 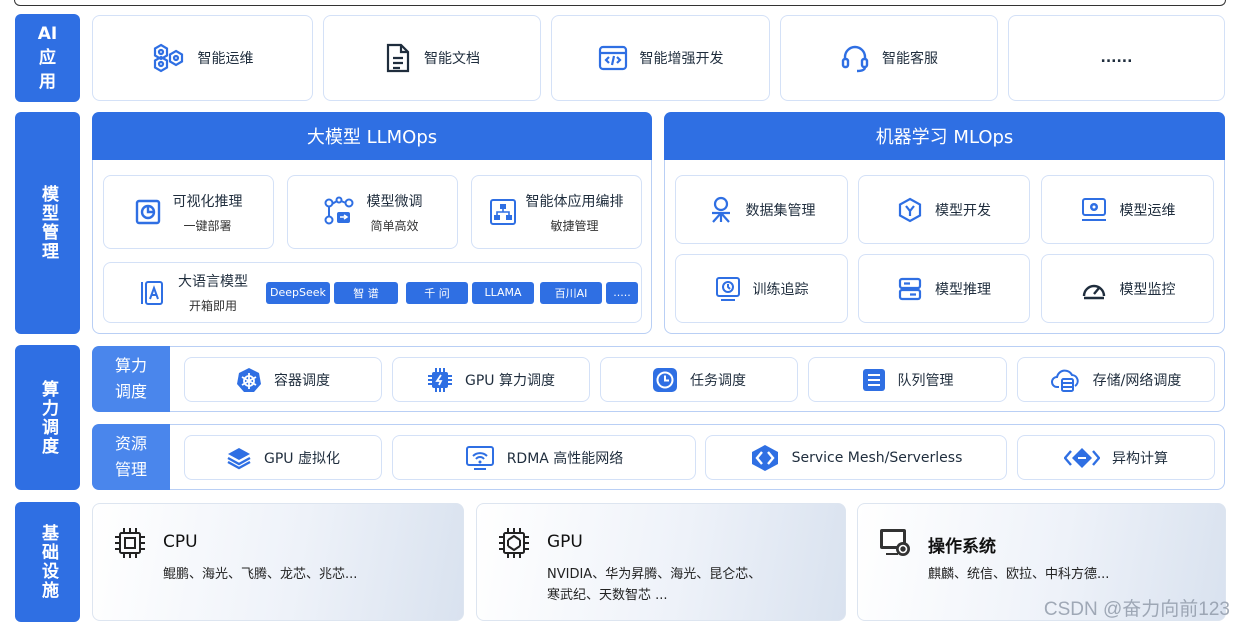 I want to click on res-label: GPU 虚拟化, so click(x=302, y=458).